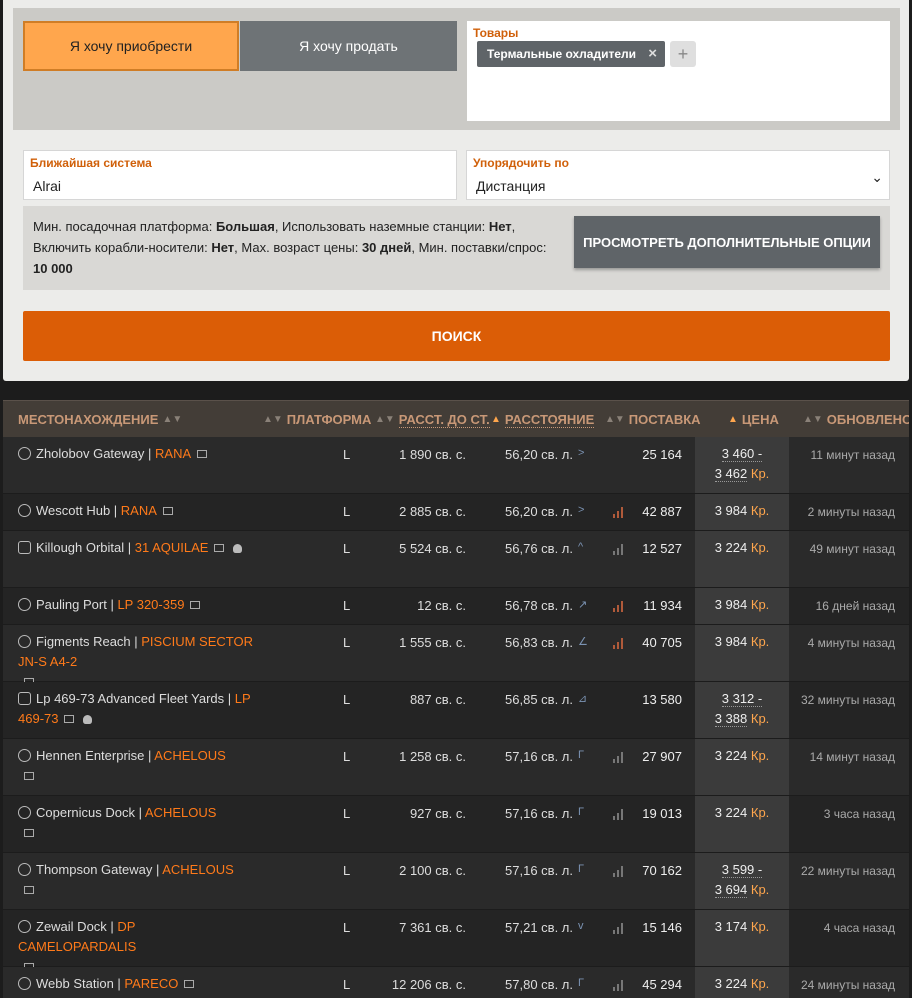 The image size is (912, 998). What do you see at coordinates (131, 46) in the screenshot?
I see `buy-button: Я хочу приобрести` at bounding box center [131, 46].